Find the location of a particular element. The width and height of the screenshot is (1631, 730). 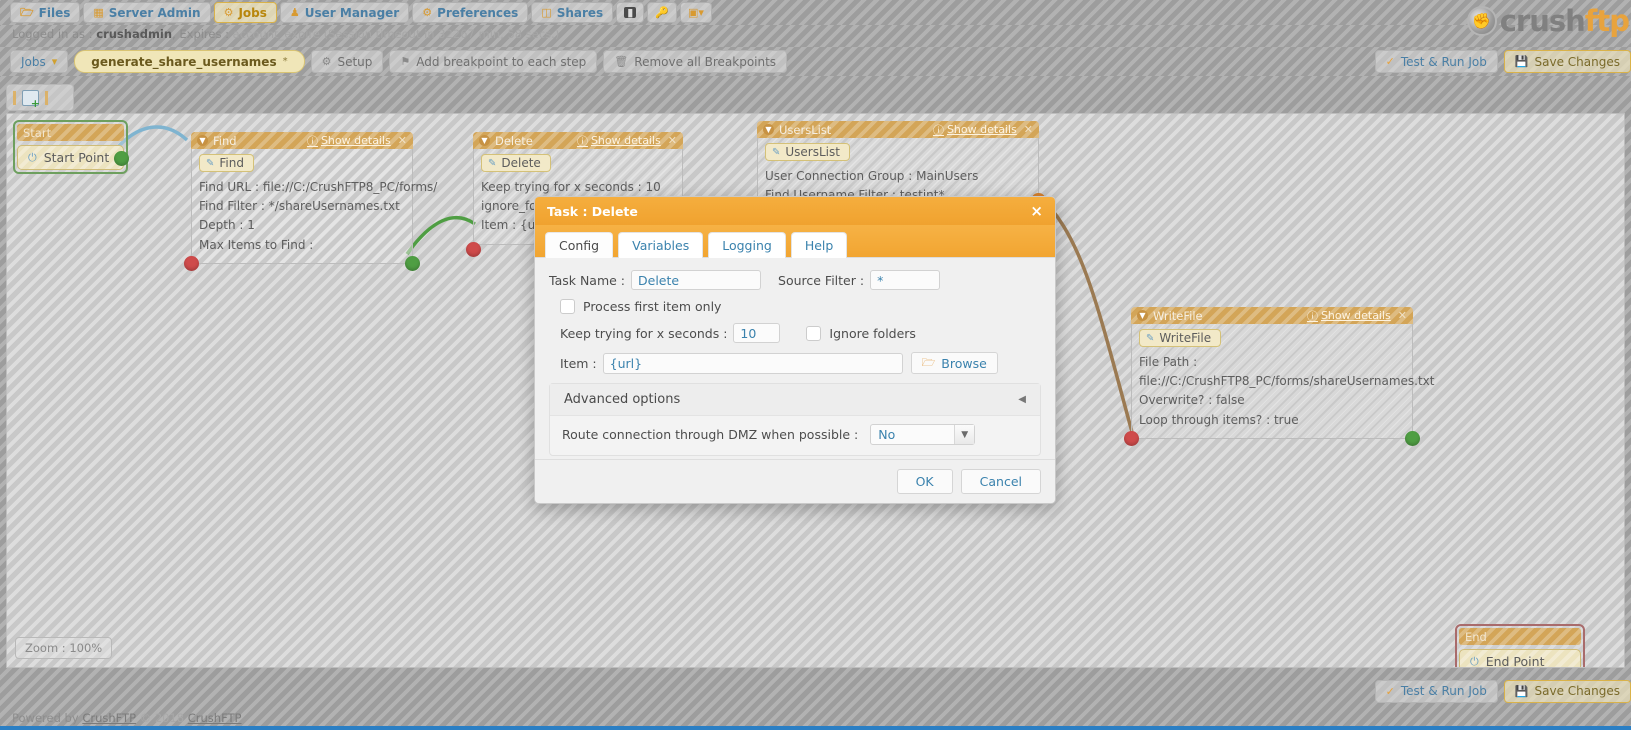

test-run-job-button-top: ✓ Test & Run Job is located at coordinates (1436, 61).